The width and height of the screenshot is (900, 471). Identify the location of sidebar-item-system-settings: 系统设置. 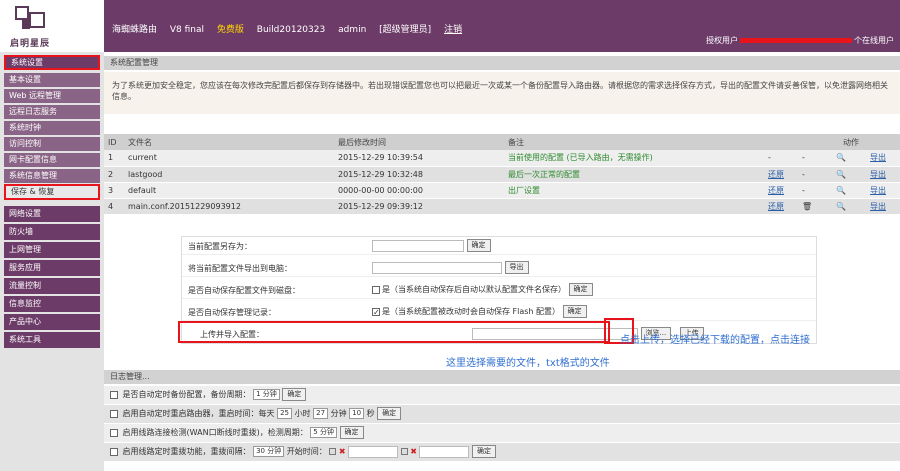
(52, 62).